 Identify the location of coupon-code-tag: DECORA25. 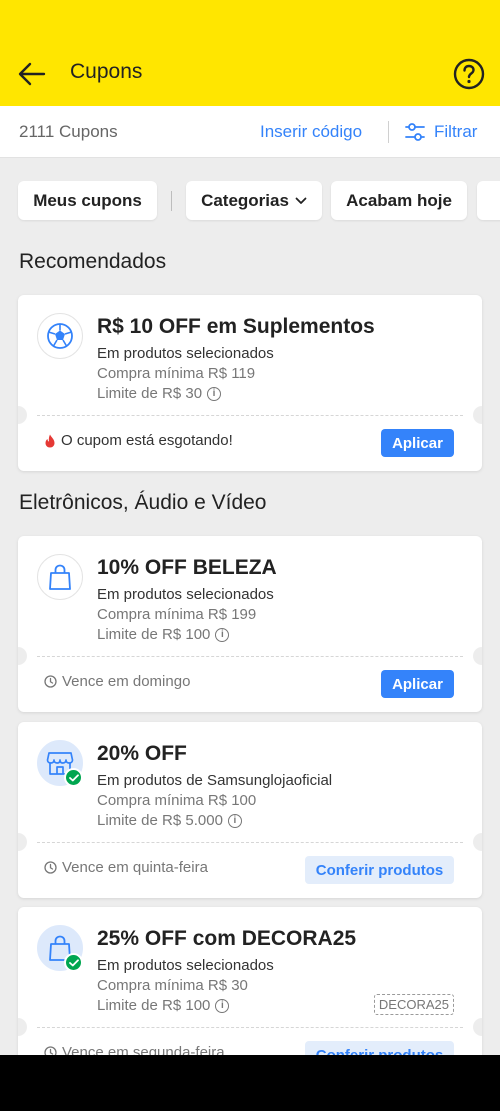
(413, 1004).